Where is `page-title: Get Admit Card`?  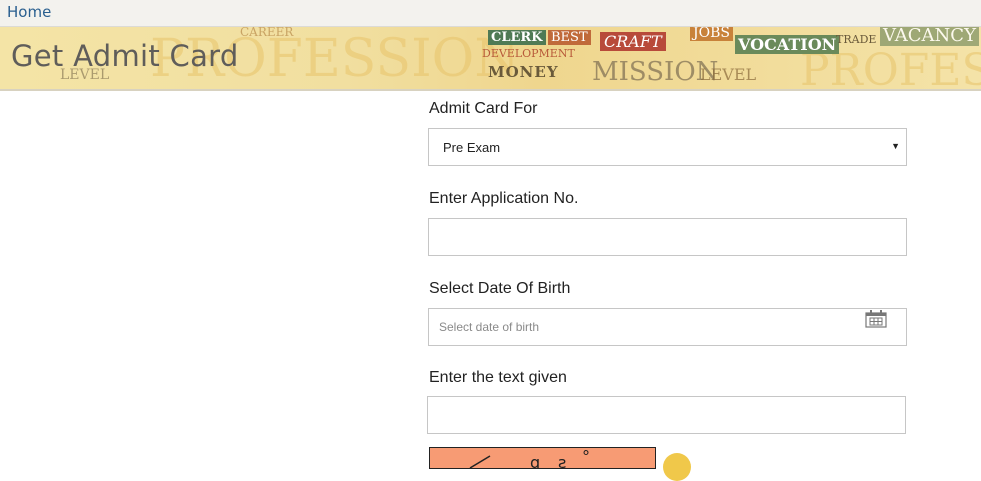 page-title: Get Admit Card is located at coordinates (125, 56).